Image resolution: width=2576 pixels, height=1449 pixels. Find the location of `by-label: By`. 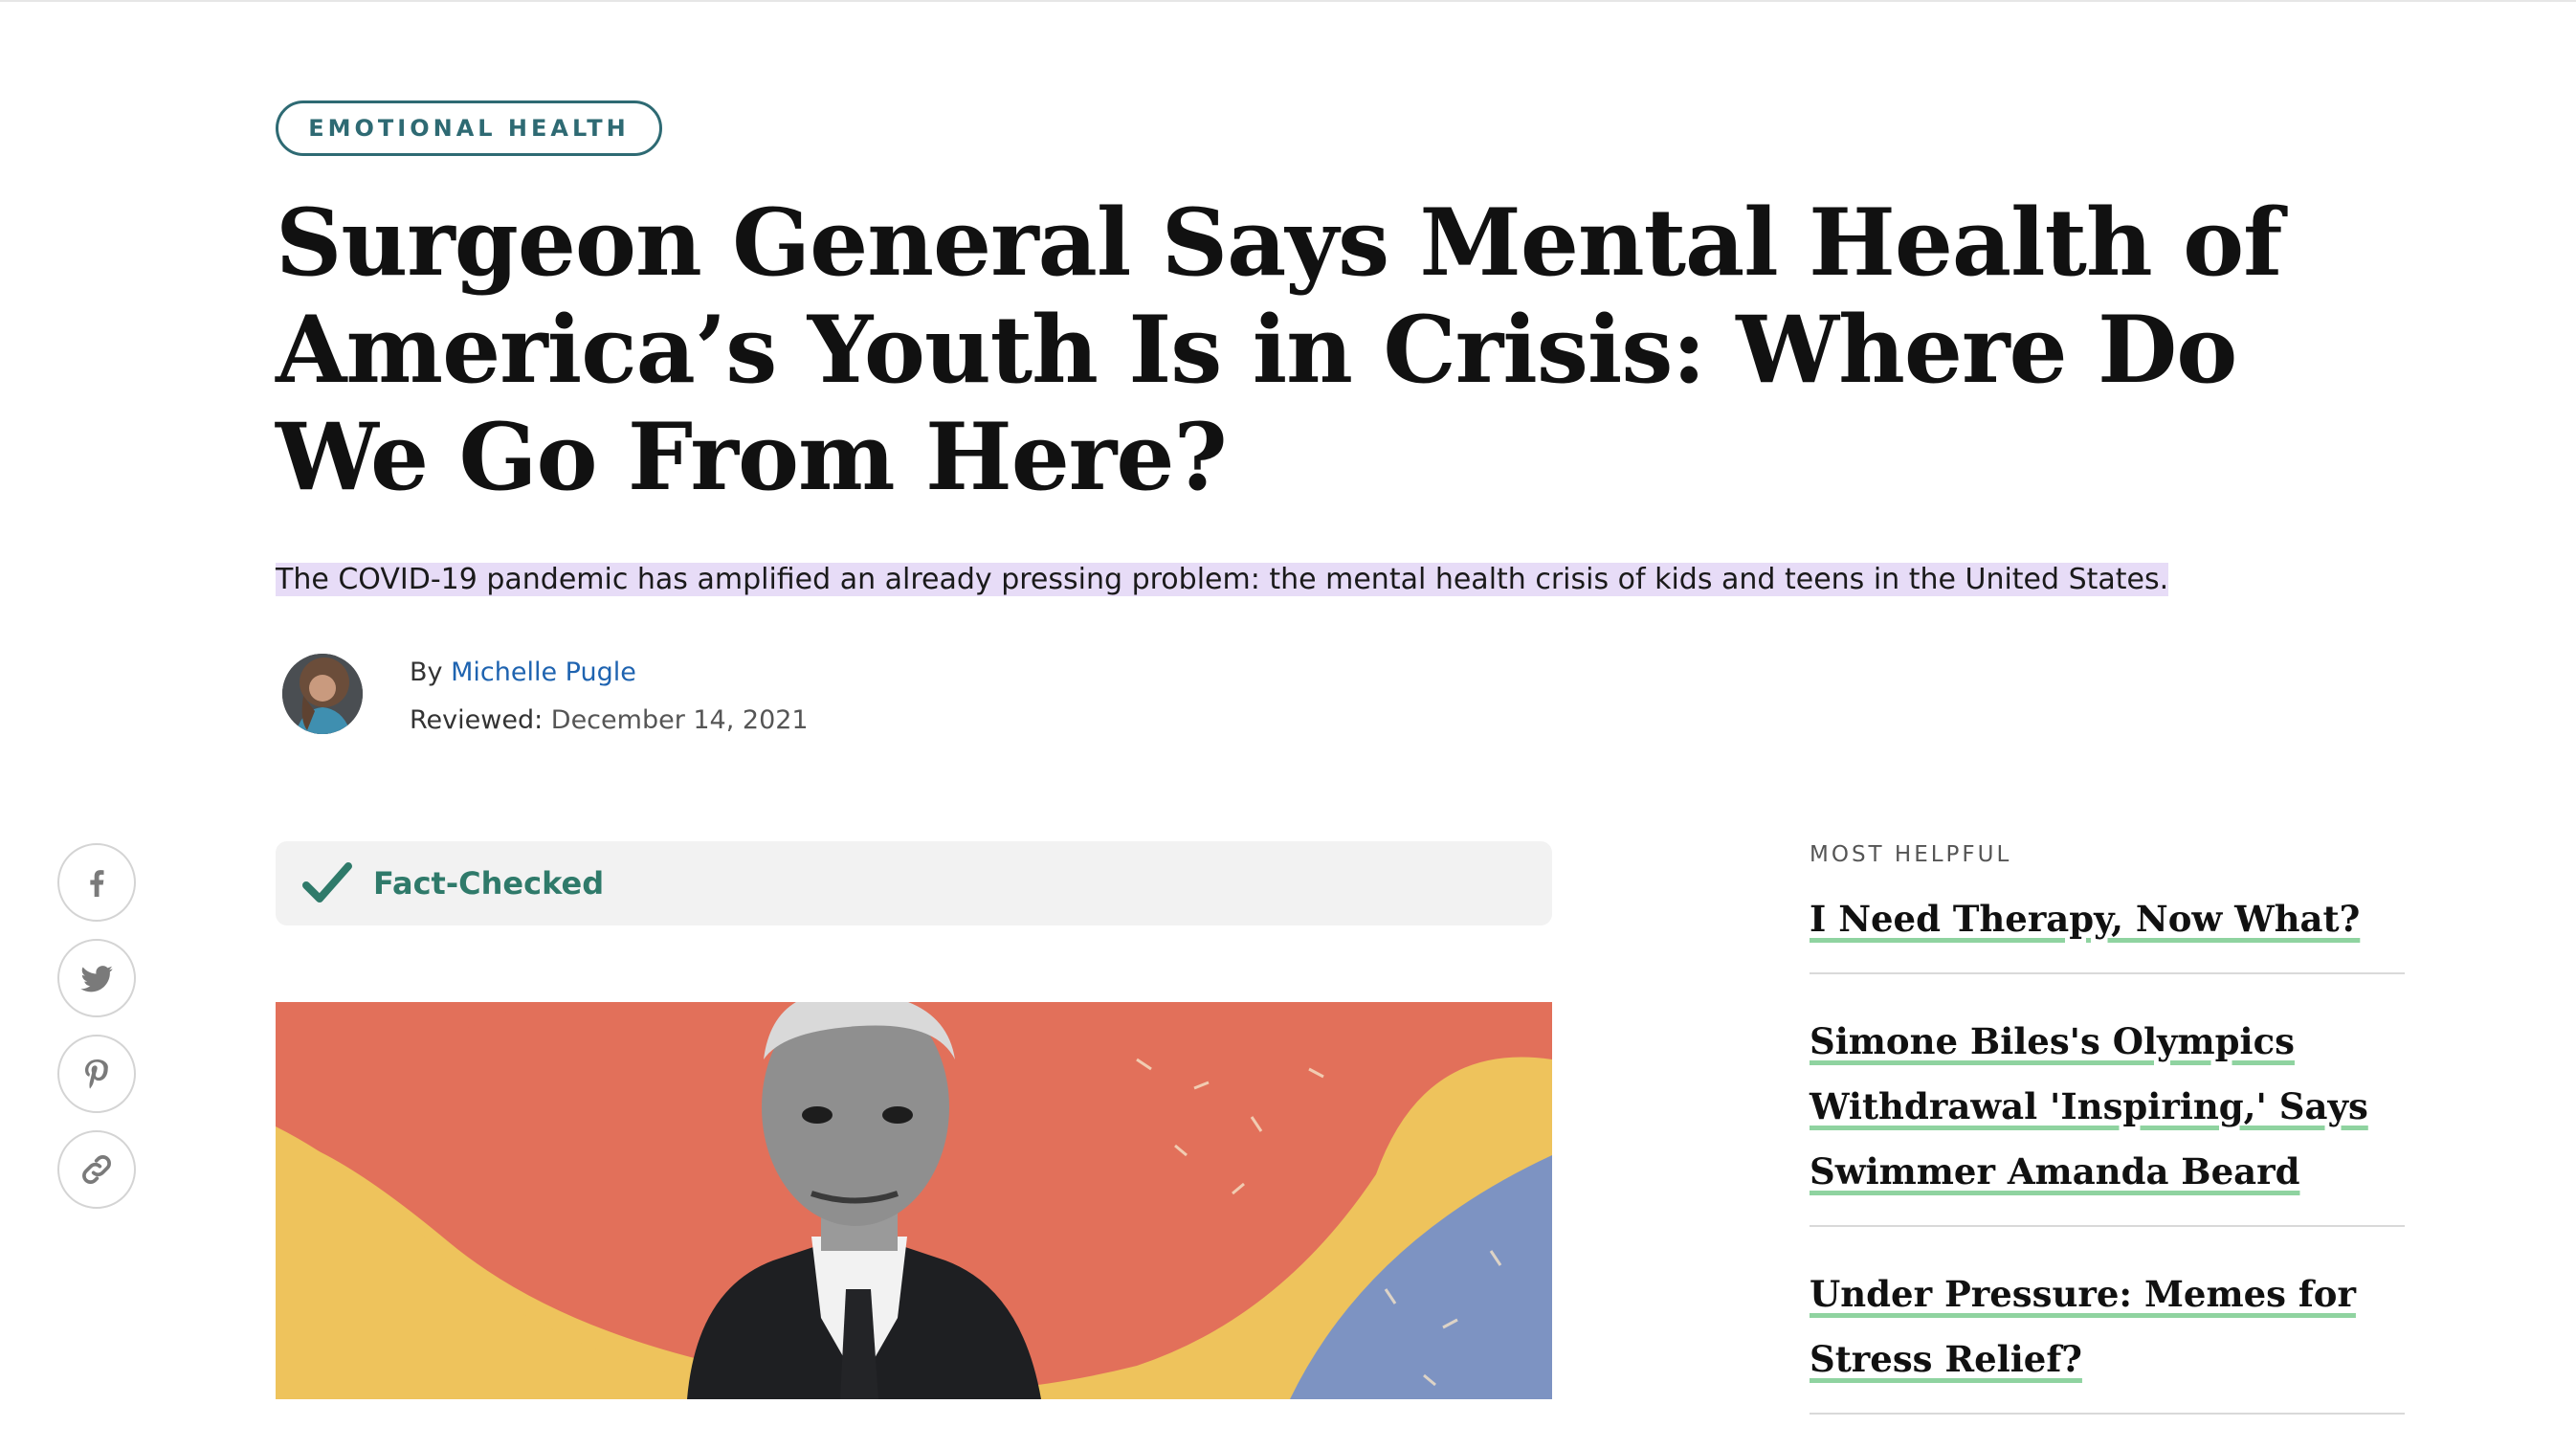

by-label: By is located at coordinates (426, 672).